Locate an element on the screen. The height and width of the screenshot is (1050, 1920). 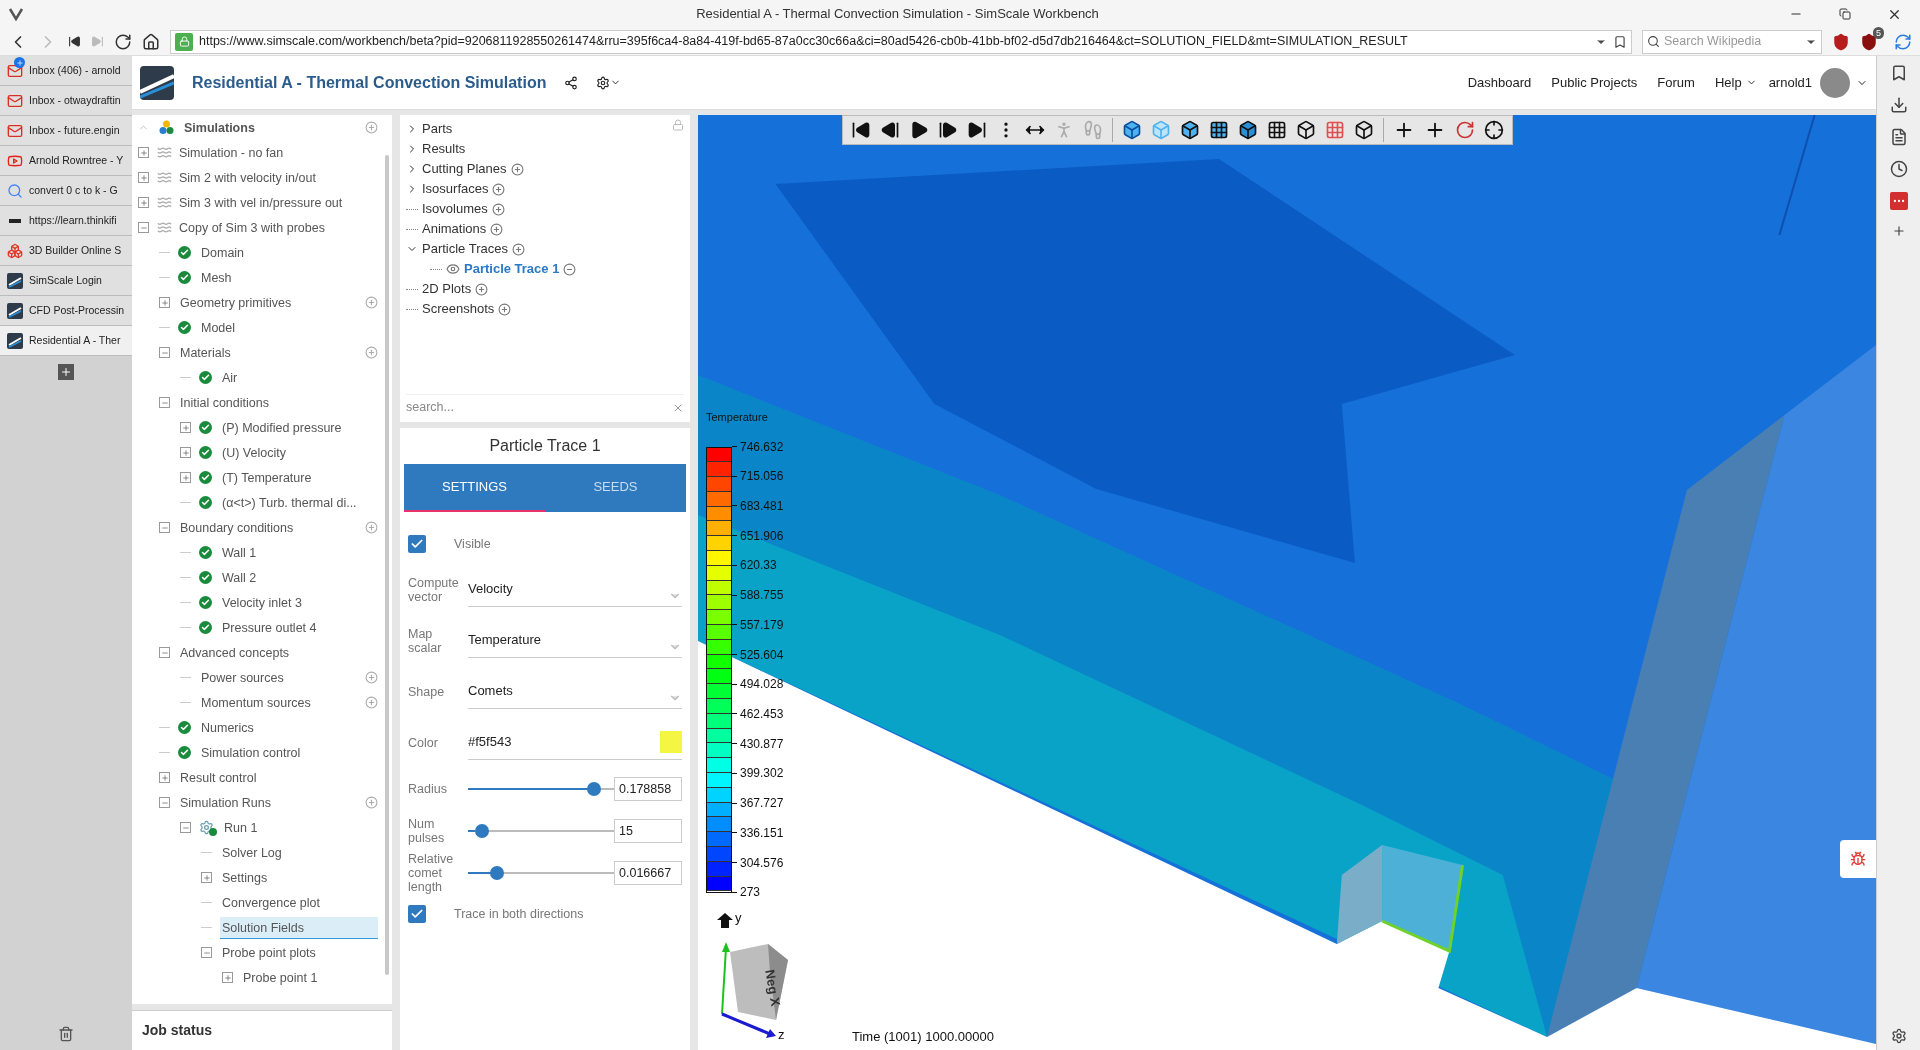
sync-icon is located at coordinates (1903, 41).